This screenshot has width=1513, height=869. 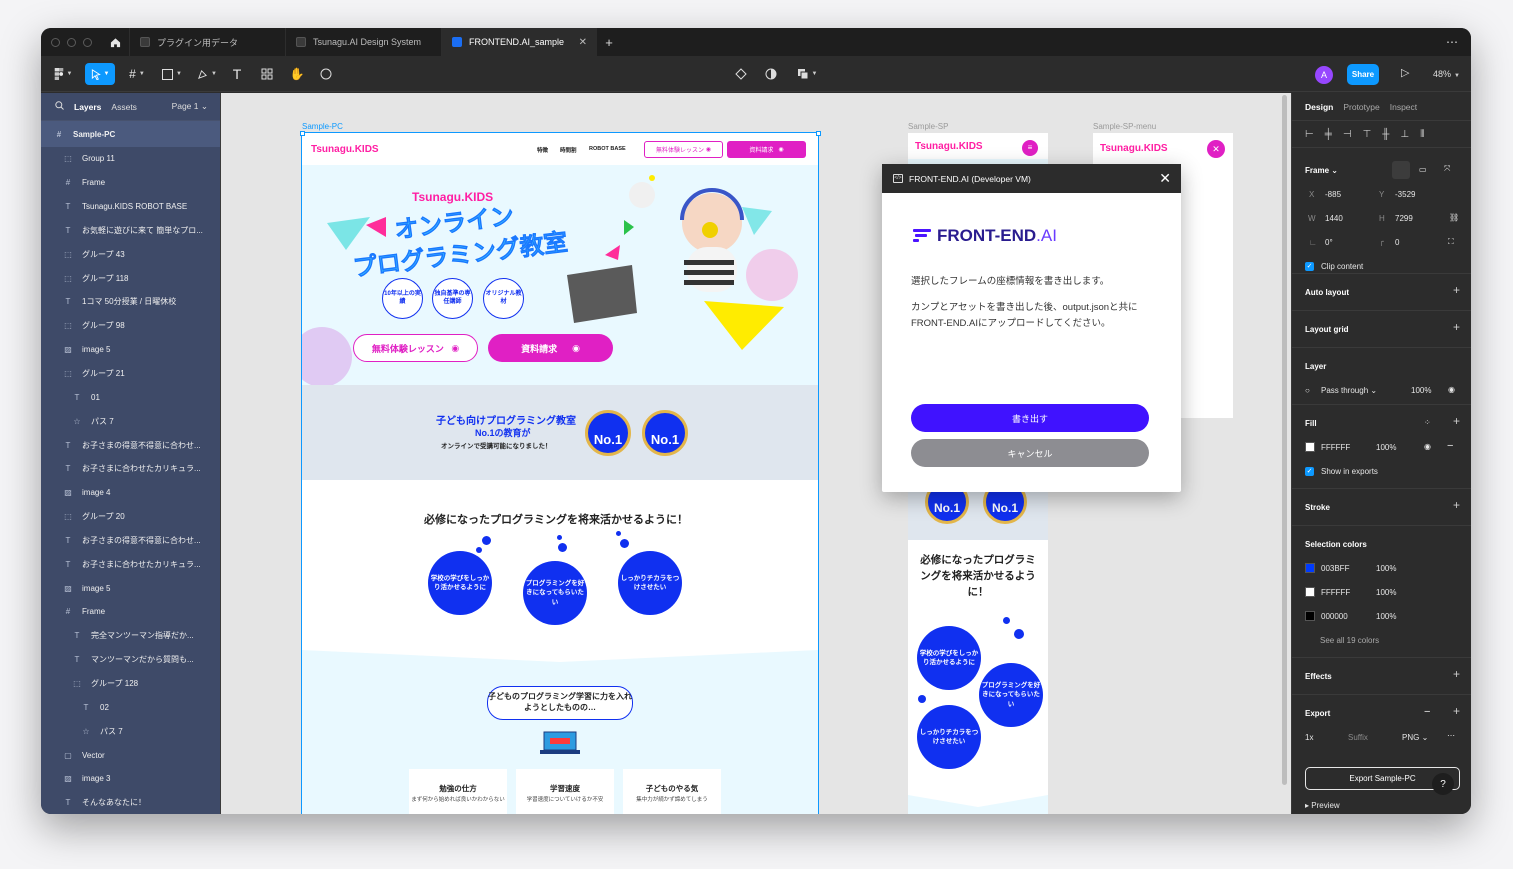 What do you see at coordinates (124, 107) in the screenshot?
I see `tab-assets: Assets` at bounding box center [124, 107].